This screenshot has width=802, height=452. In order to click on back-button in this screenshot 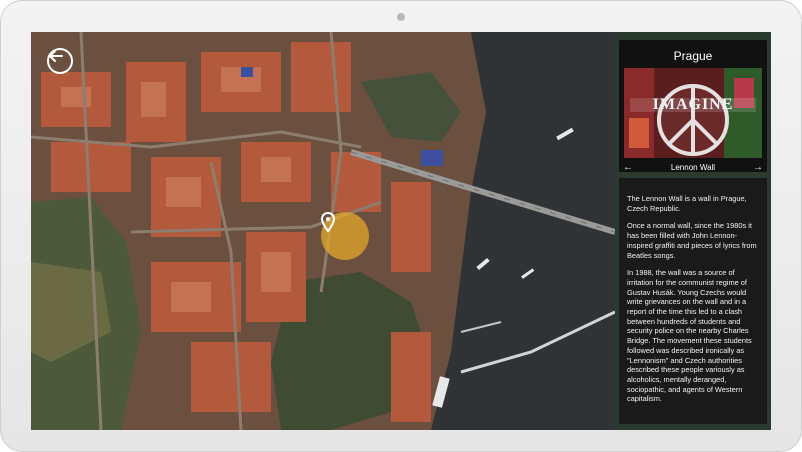, I will do `click(60, 61)`.